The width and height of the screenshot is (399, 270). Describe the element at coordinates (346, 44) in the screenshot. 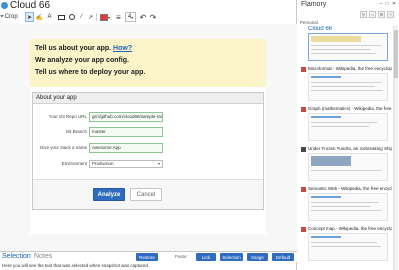

I see `snapshot-item: Cloud 66` at that location.